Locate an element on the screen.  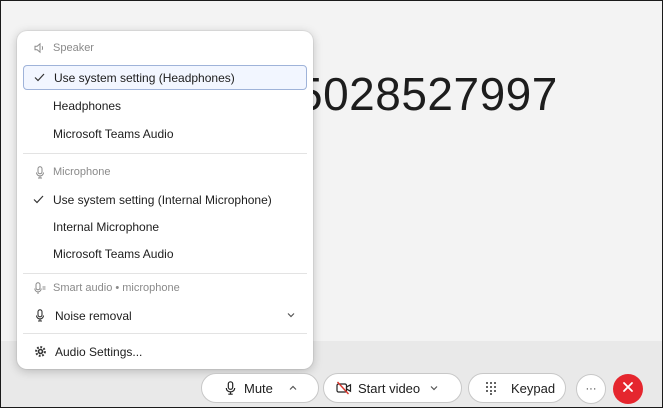
dialed-number: 5028527997 is located at coordinates (427, 94).